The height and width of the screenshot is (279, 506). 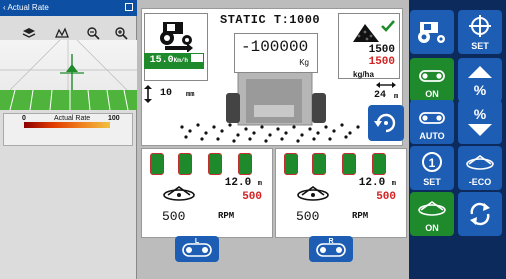 I want to click on spinner-on-button: ON, so click(x=432, y=214).